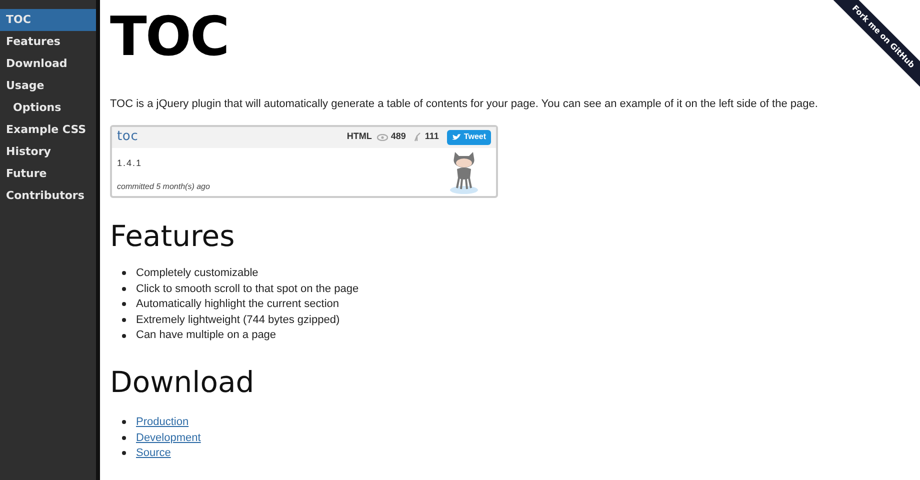 The image size is (920, 480). What do you see at coordinates (162, 422) in the screenshot?
I see `download-link: Production` at bounding box center [162, 422].